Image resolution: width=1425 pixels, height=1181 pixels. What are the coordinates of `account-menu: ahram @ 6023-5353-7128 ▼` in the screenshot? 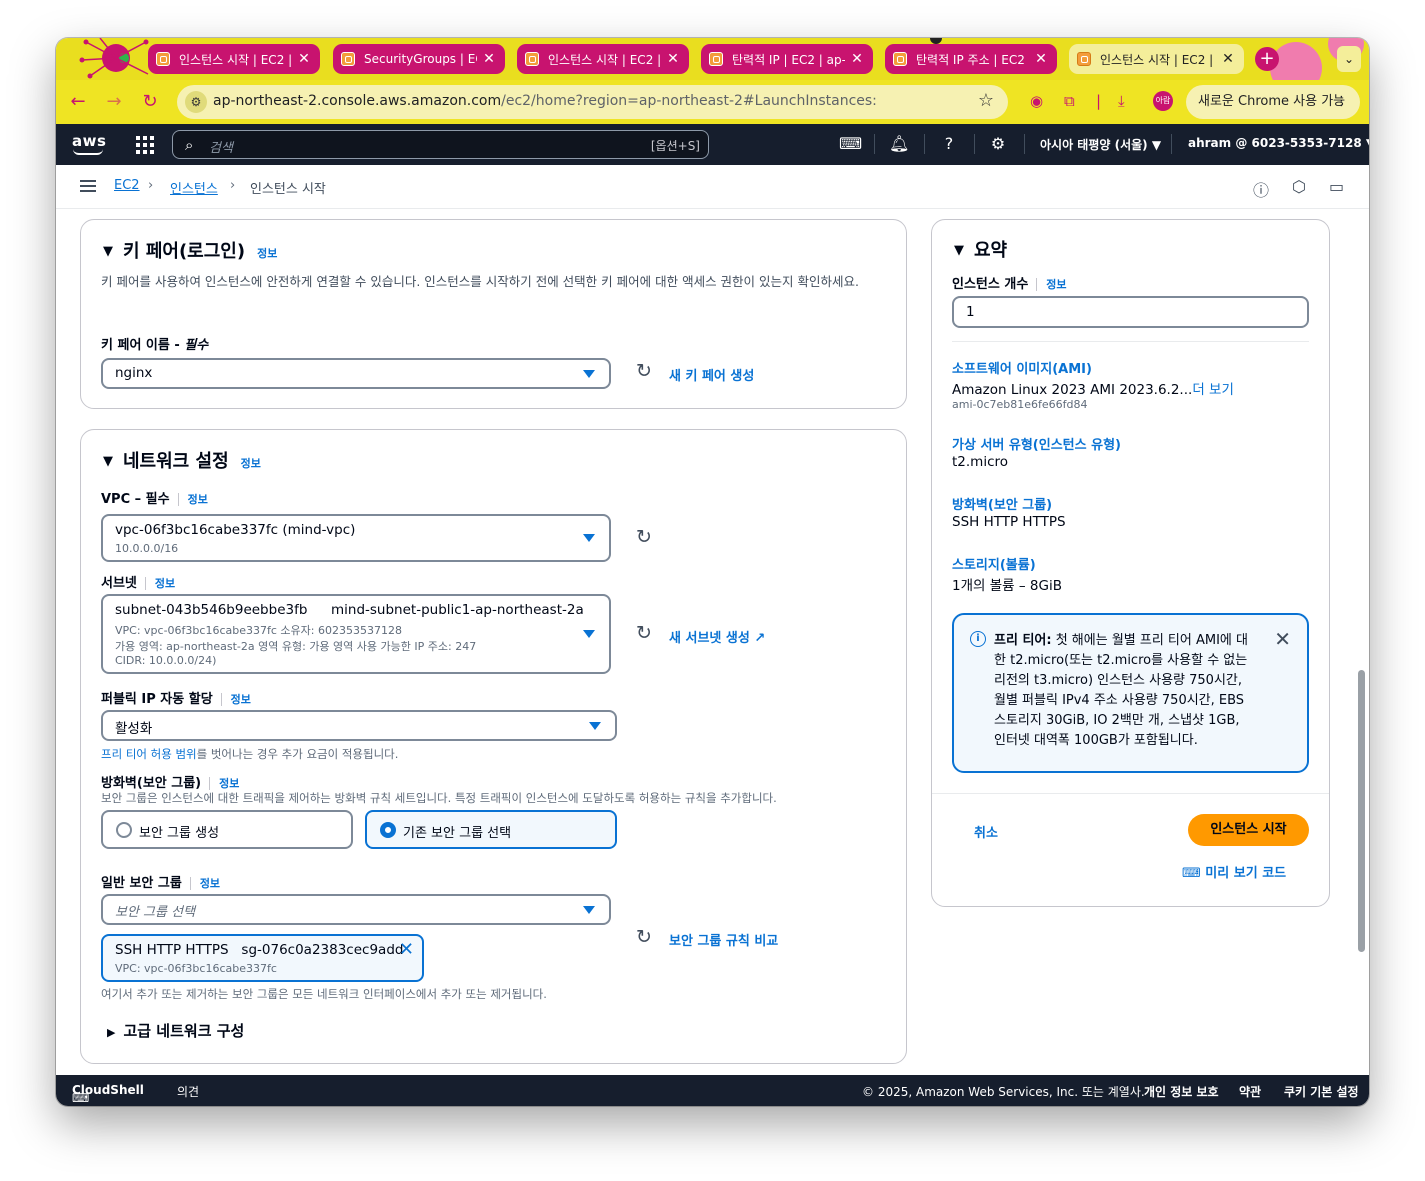 It's located at (1278, 143).